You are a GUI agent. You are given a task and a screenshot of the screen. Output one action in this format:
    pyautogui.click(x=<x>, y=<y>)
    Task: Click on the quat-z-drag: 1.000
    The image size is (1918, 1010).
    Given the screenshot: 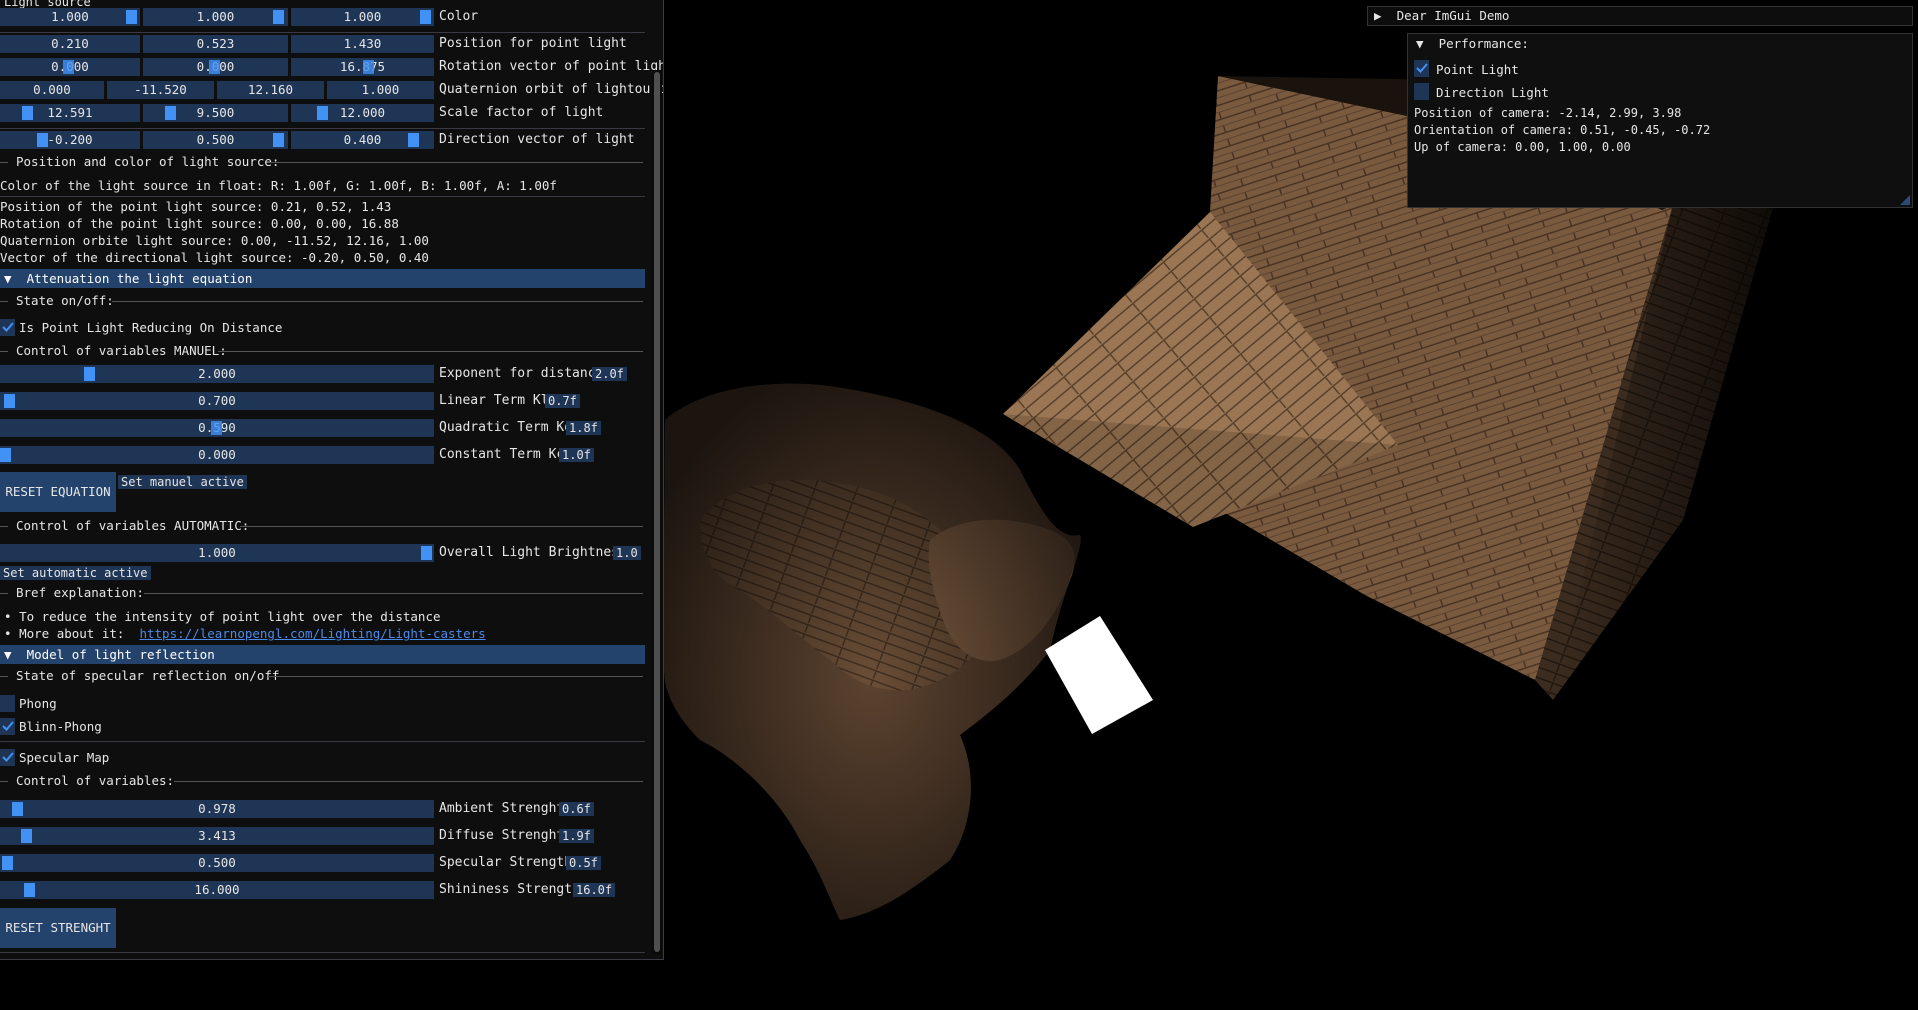 What is the action you would take?
    pyautogui.click(x=380, y=90)
    